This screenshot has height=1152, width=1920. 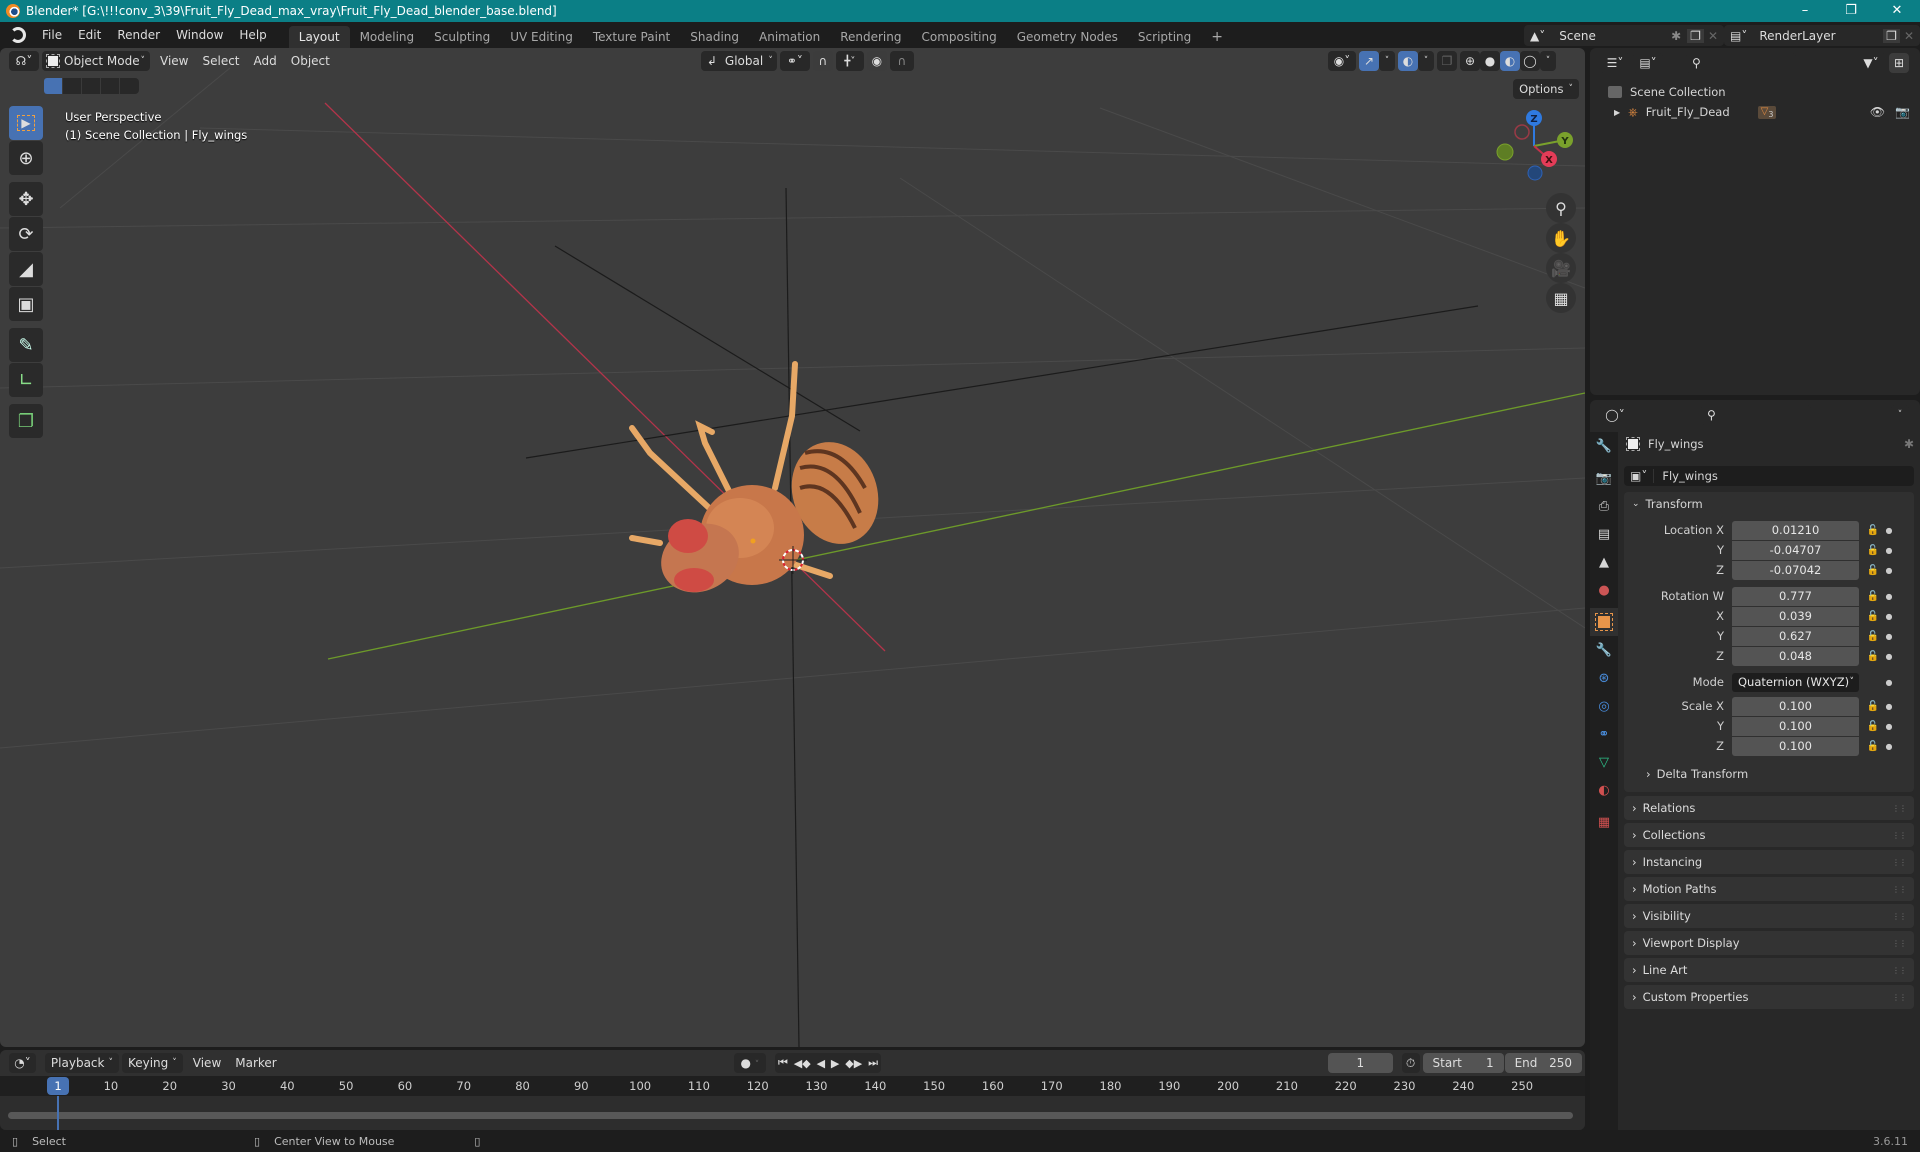 I want to click on play-icon: ▶, so click(x=835, y=1063).